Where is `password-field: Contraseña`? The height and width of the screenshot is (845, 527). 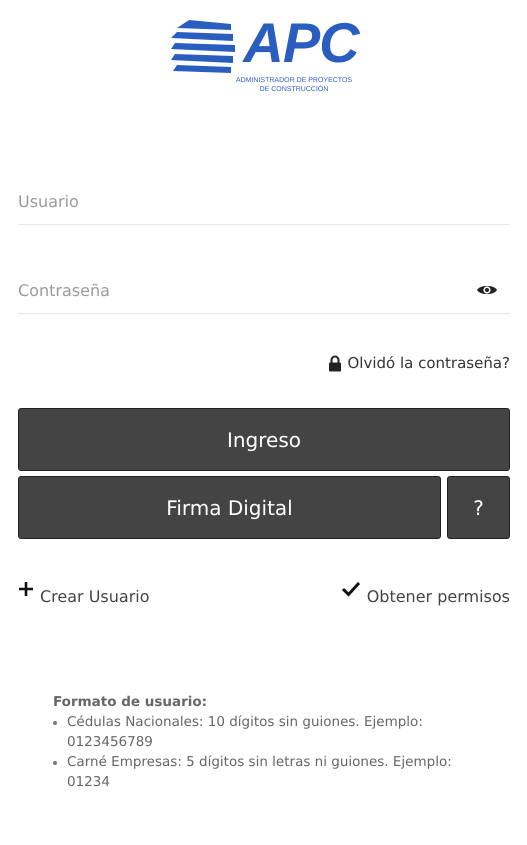
password-field: Contraseña is located at coordinates (247, 290).